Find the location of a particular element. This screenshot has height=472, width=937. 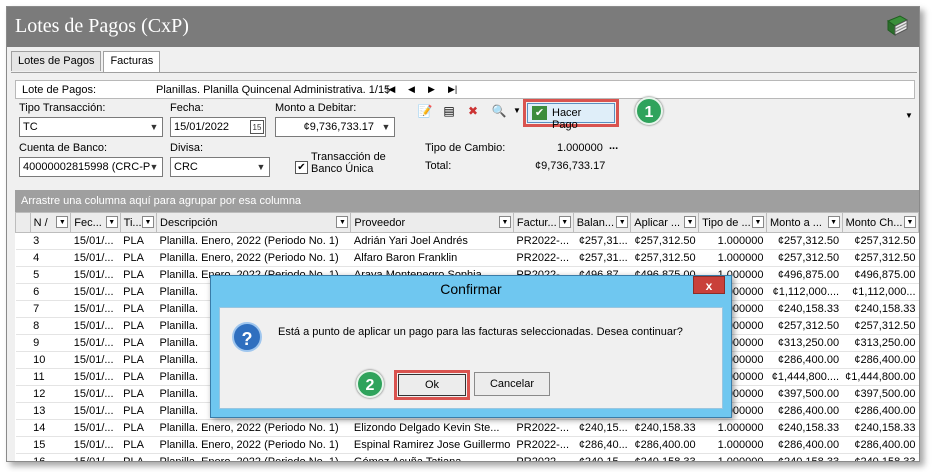

table-cell: Planilla. Enero, 2022 (Periodo No. 1) is located at coordinates (253, 457).